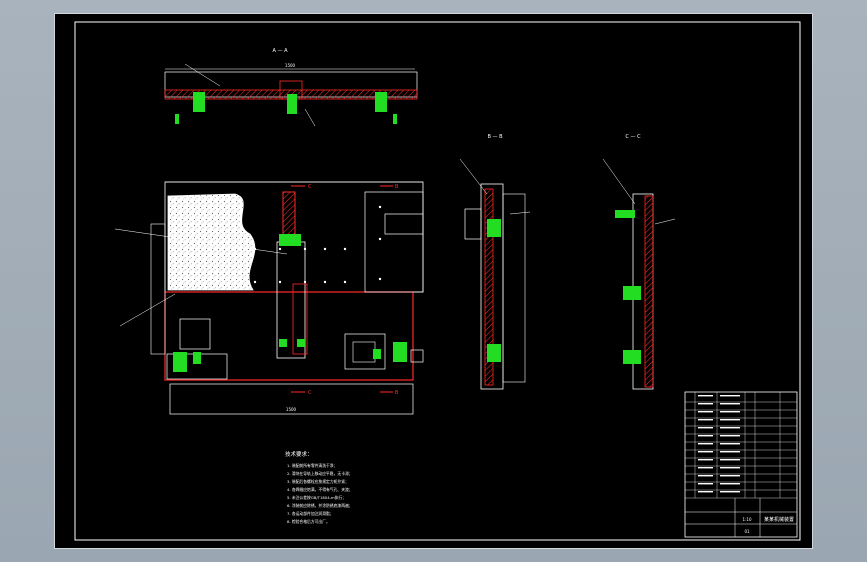  Describe the element at coordinates (320, 489) in the screenshot. I see `note-line-4: 4. 各焊缝应饱满，不得有气孔、夹渣；` at that location.